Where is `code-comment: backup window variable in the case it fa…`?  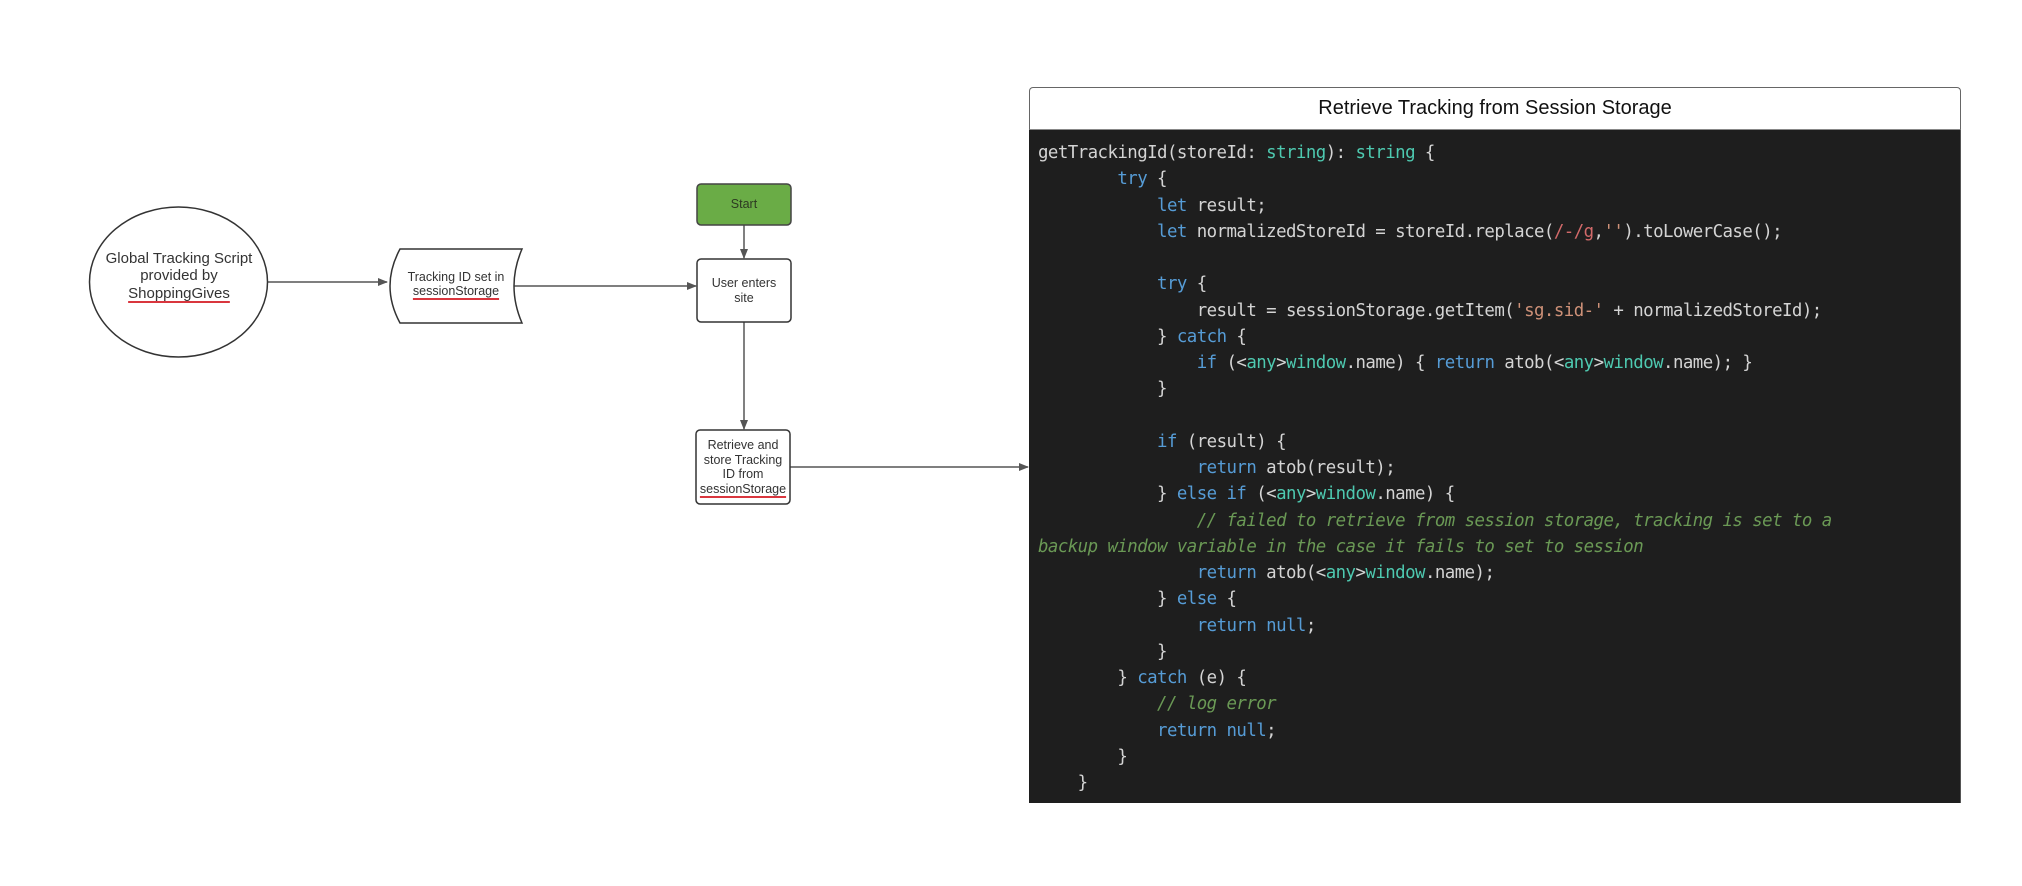
code-comment: backup window variable in the case it fa… is located at coordinates (1341, 546).